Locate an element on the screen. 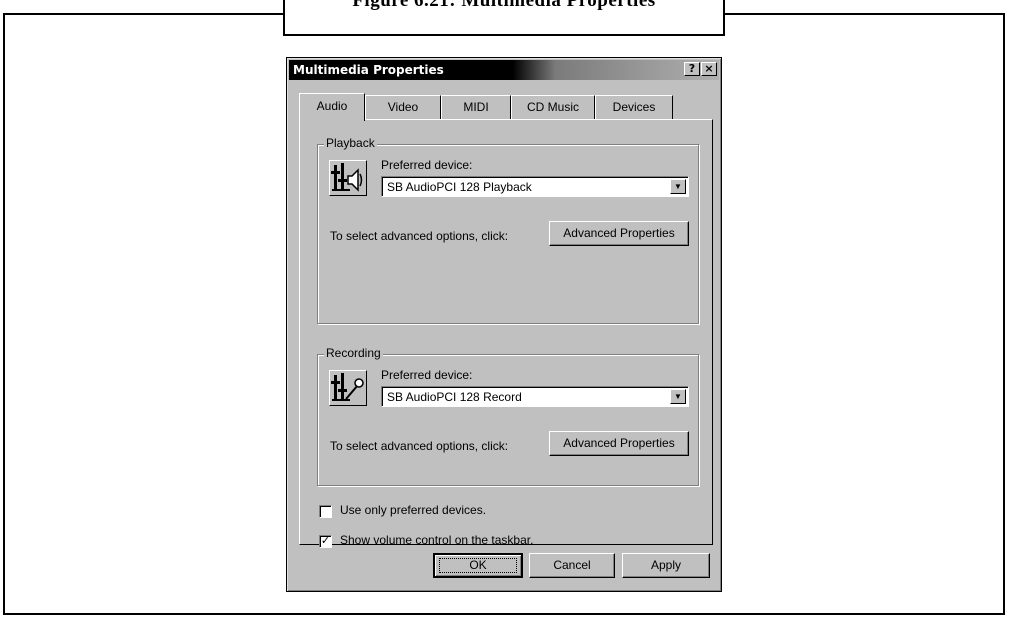 The image size is (1010, 619). figure-caption: Figure 6.21: Multimedia Properties is located at coordinates (504, 5).